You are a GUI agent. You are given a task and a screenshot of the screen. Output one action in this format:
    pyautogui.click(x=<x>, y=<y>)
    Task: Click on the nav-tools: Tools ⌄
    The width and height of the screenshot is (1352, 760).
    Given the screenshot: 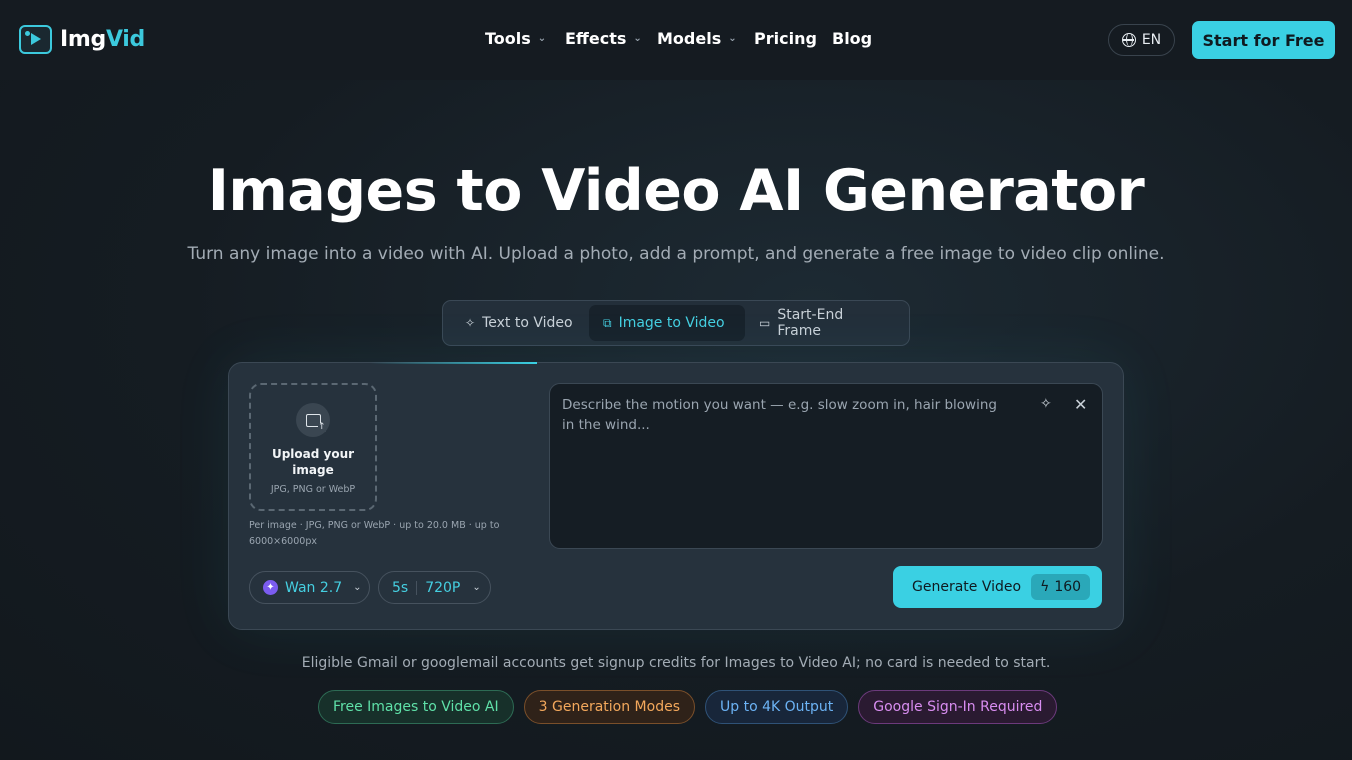 What is the action you would take?
    pyautogui.click(x=525, y=38)
    